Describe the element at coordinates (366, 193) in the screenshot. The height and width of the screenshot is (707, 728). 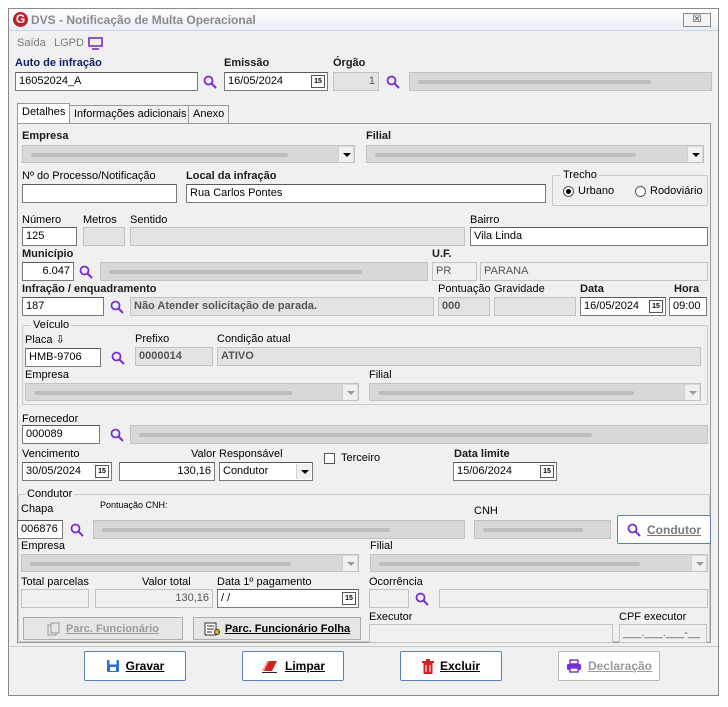
I see `local-input: Rua Carlos Pontes` at that location.